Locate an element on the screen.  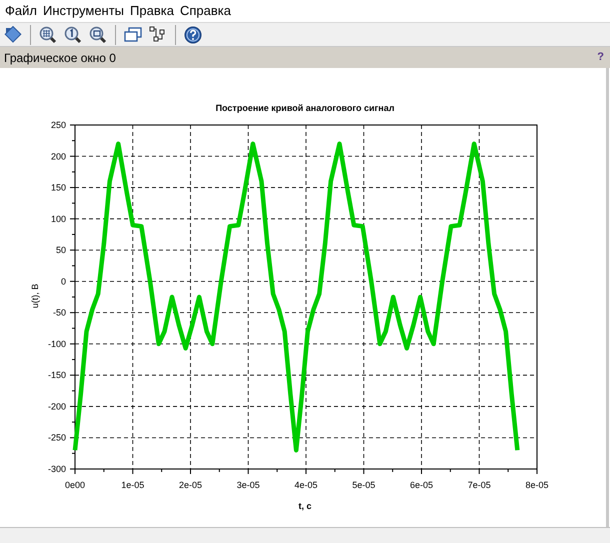
y-tick-label: -100 is located at coordinates (57, 343).